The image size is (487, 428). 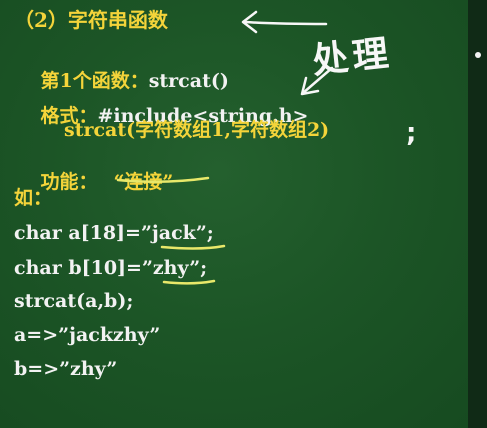 I want to click on handwritten-semicolon: ;, so click(x=411, y=133).